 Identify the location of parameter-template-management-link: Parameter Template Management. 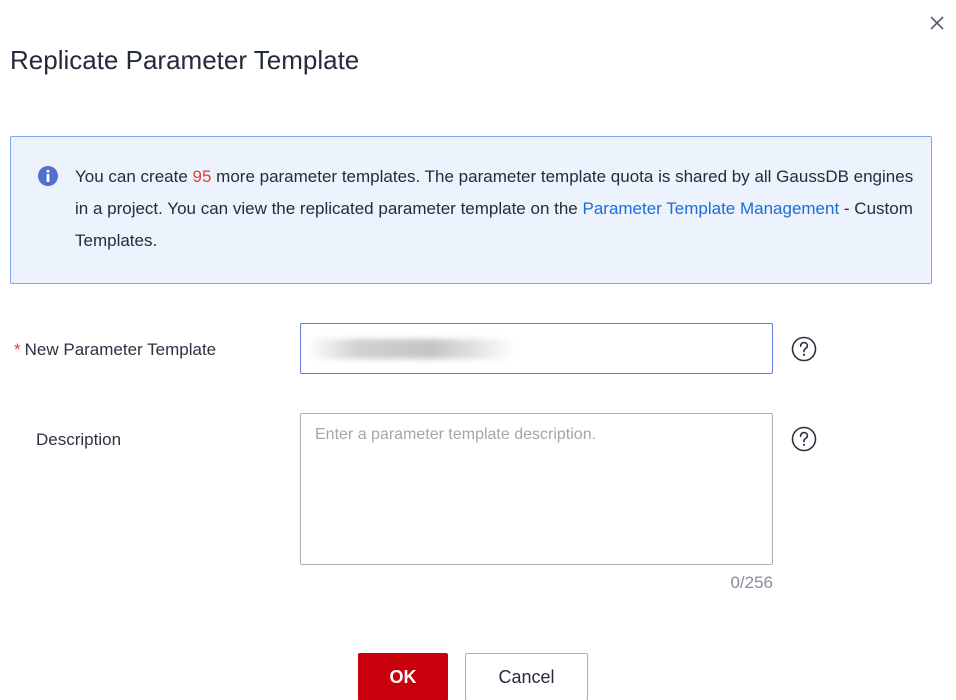
(710, 208).